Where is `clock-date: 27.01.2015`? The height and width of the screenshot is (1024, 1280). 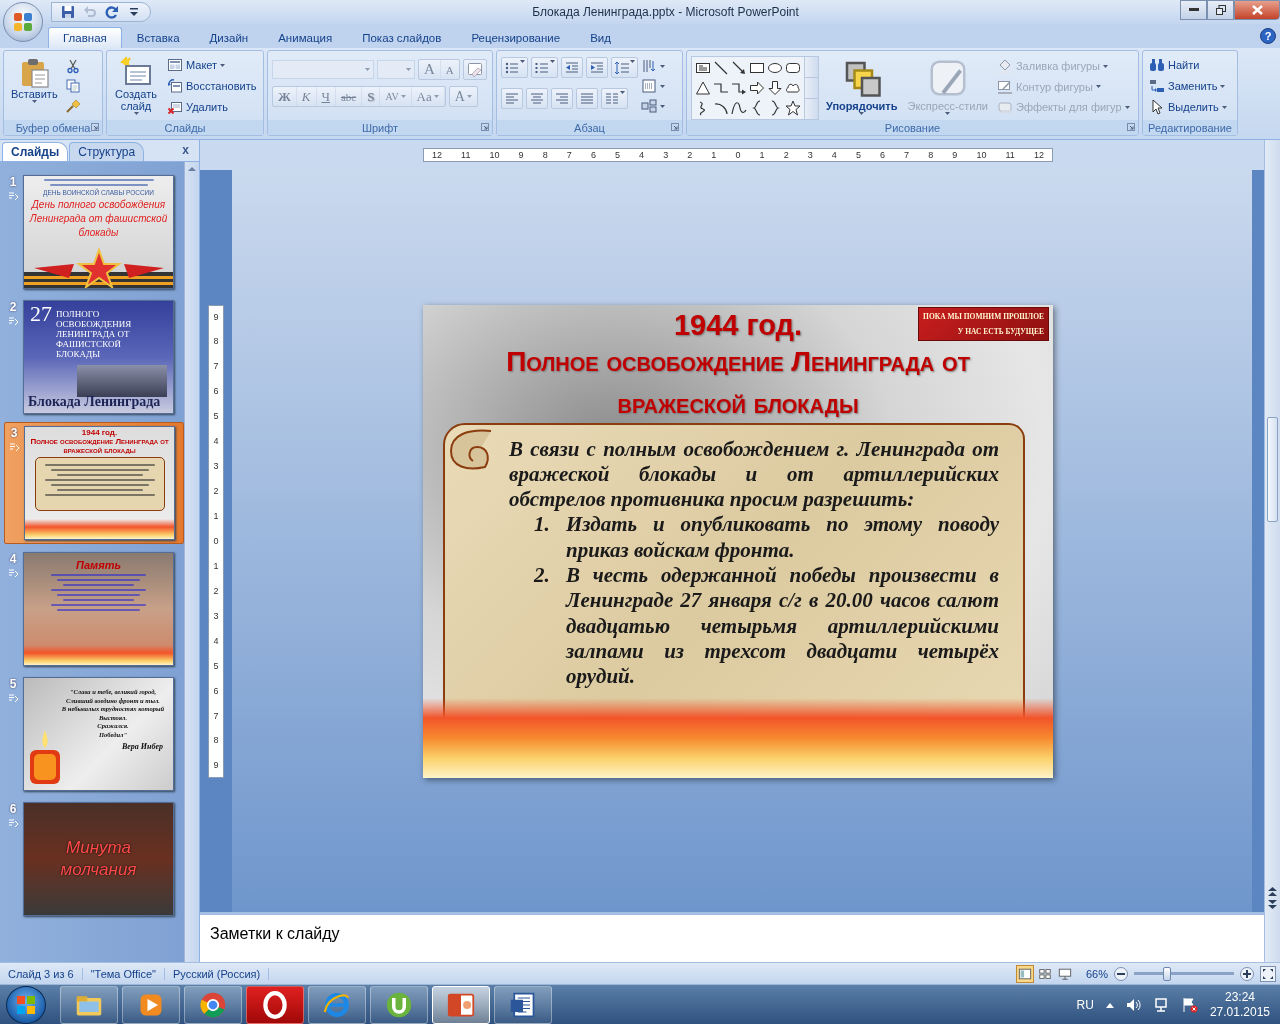 clock-date: 27.01.2015 is located at coordinates (1239, 1012).